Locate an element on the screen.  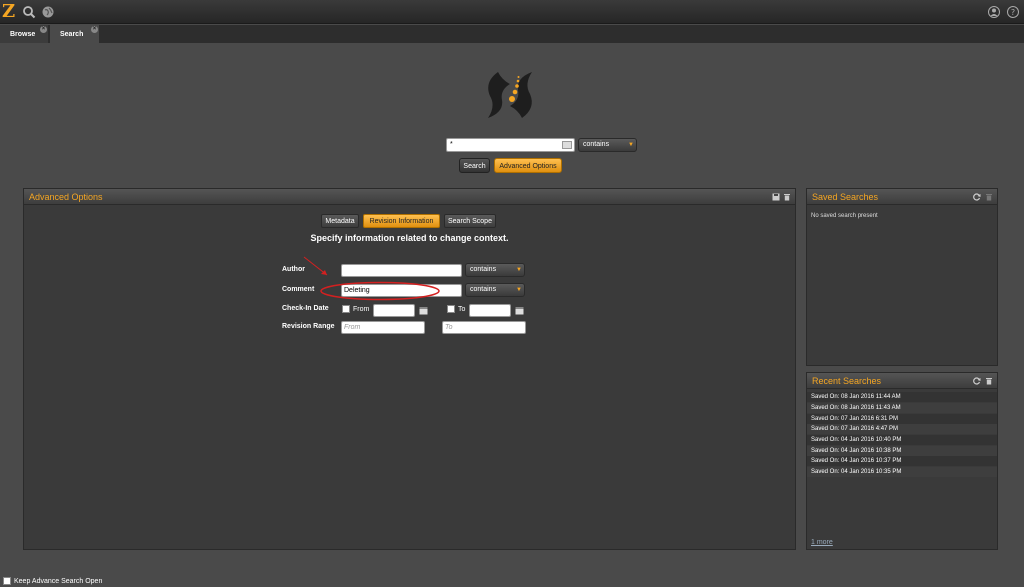
revision-to-field: To is located at coordinates (484, 327).